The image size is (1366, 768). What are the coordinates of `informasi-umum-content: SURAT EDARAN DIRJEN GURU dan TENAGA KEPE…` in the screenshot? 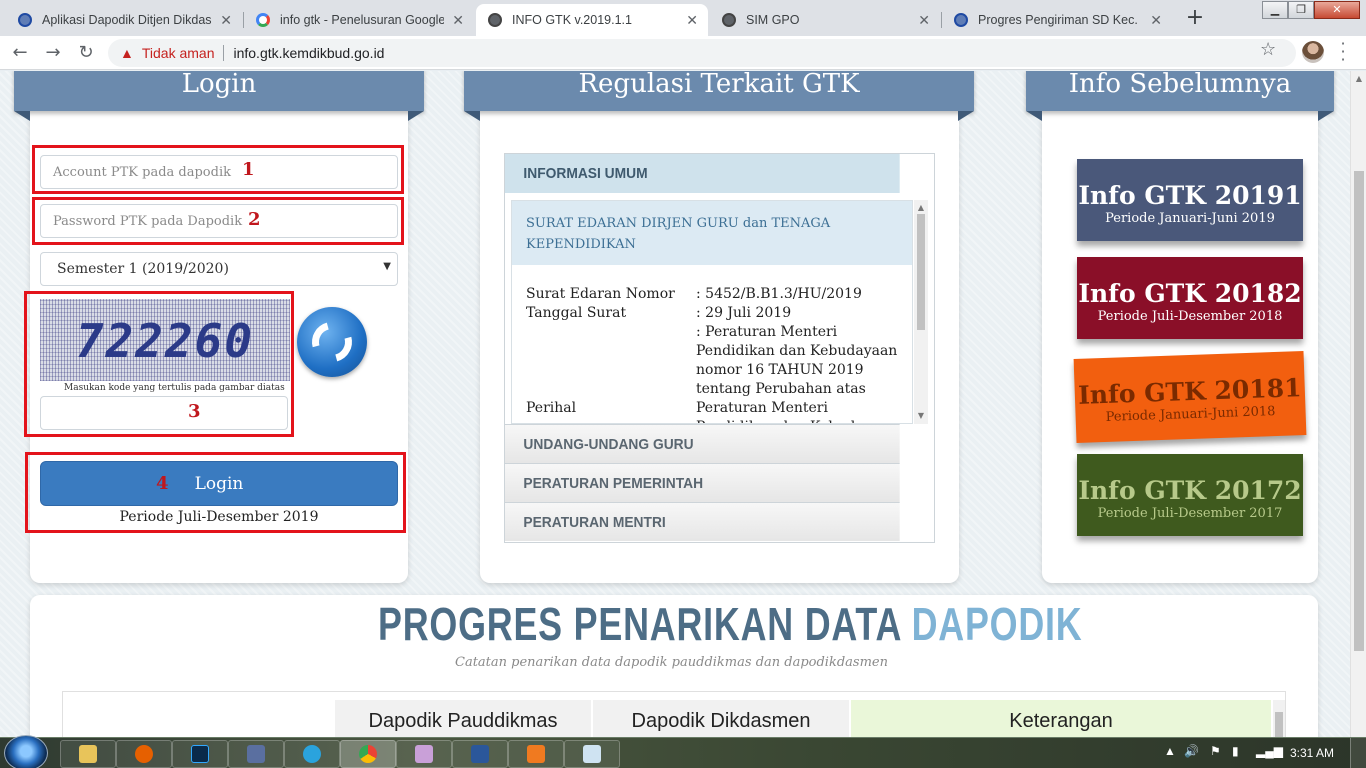 It's located at (712, 312).